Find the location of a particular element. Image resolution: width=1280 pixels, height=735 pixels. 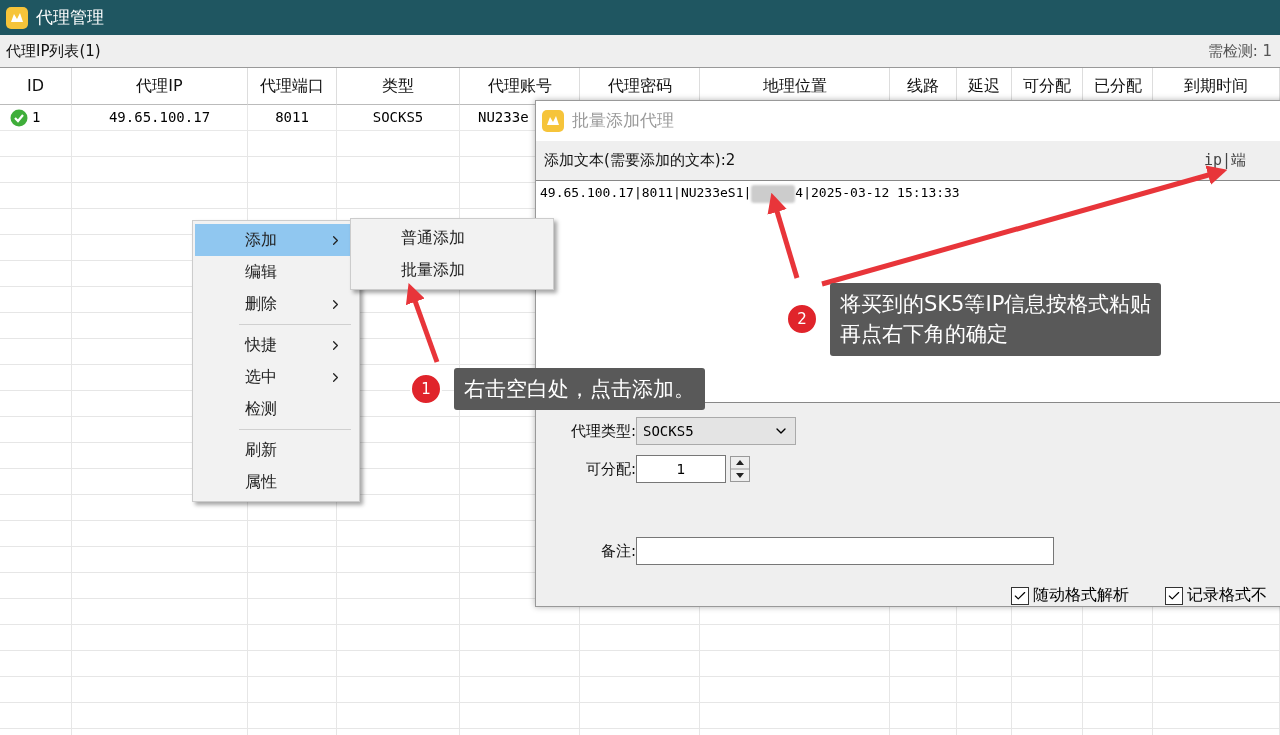

field-label: 代理类型: is located at coordinates (602, 431).